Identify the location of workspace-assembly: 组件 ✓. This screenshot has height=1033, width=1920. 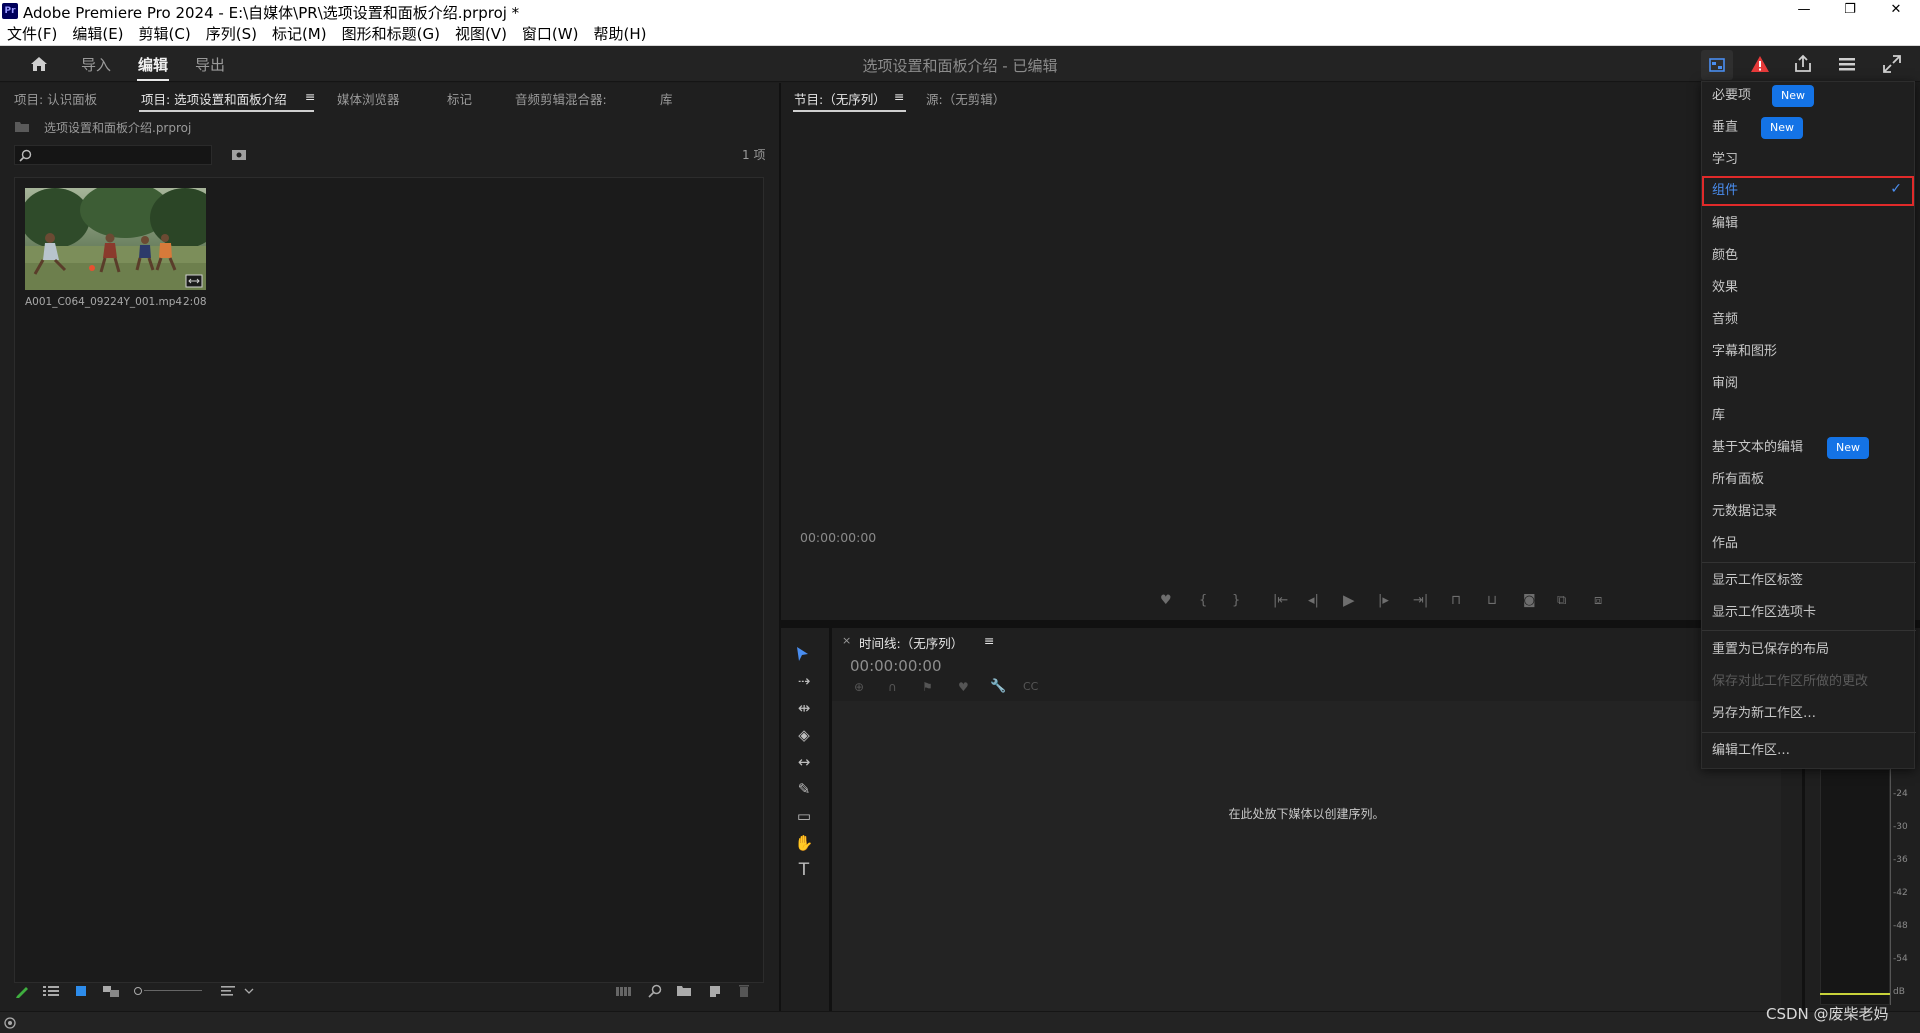
(1808, 191).